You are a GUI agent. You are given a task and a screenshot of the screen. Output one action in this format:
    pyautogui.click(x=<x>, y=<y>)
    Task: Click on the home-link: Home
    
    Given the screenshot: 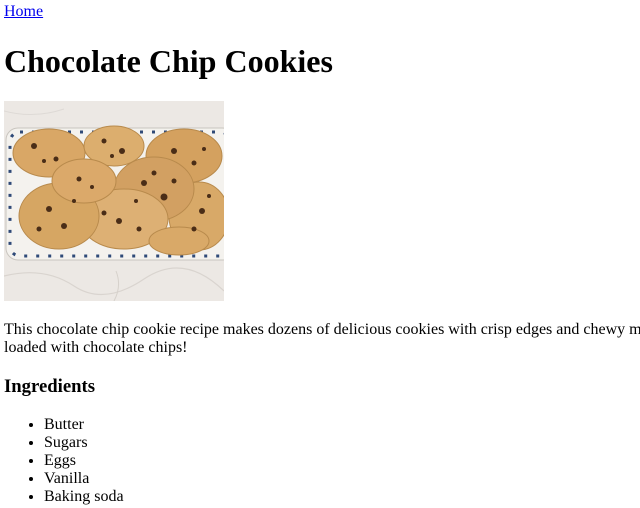 What is the action you would take?
    pyautogui.click(x=23, y=12)
    